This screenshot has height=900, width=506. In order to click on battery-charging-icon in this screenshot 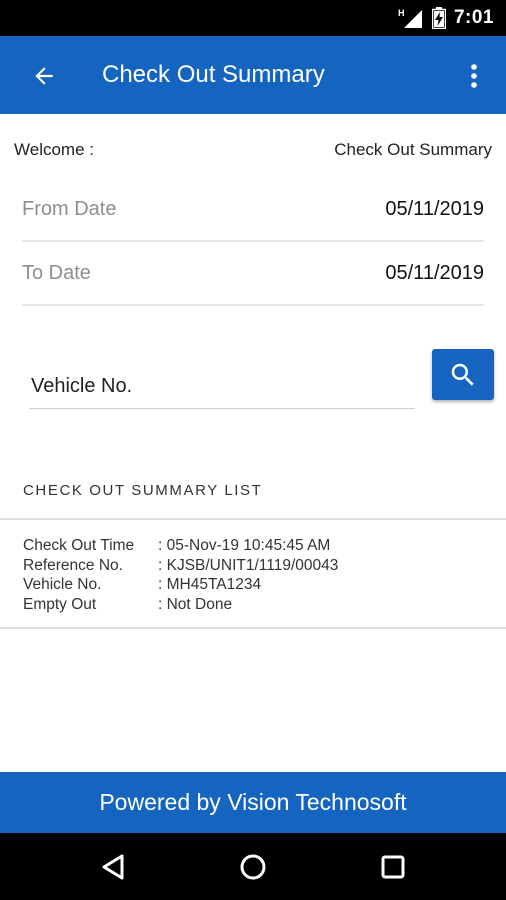, I will do `click(438, 18)`.